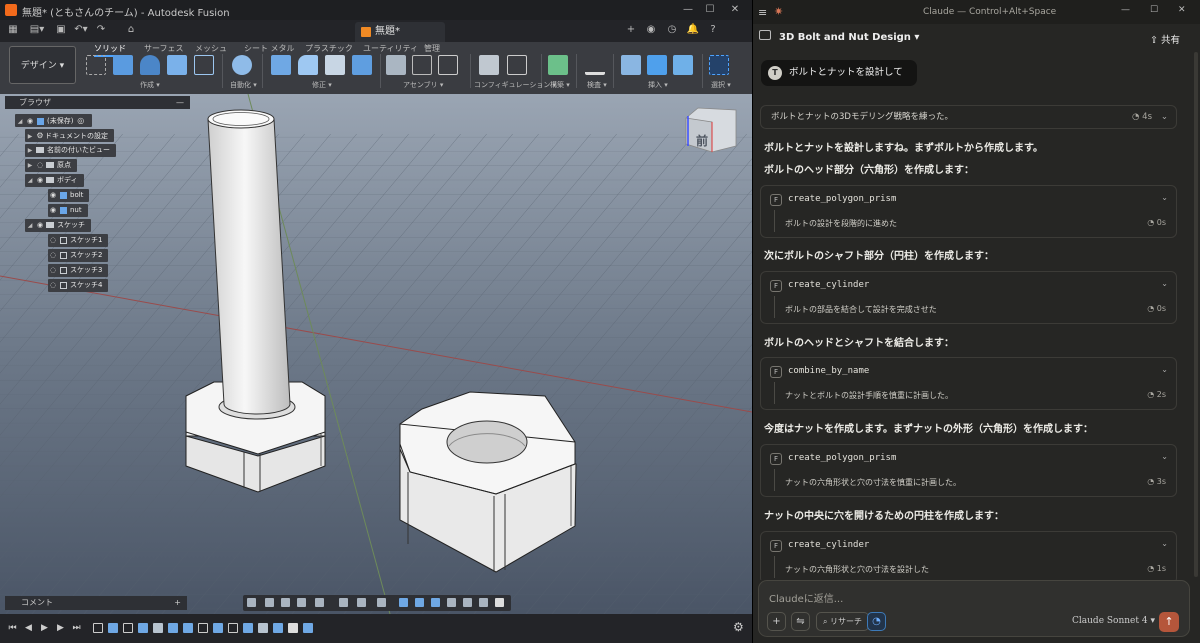 This screenshot has height=643, width=1200. I want to click on viewports-icon, so click(381, 602).